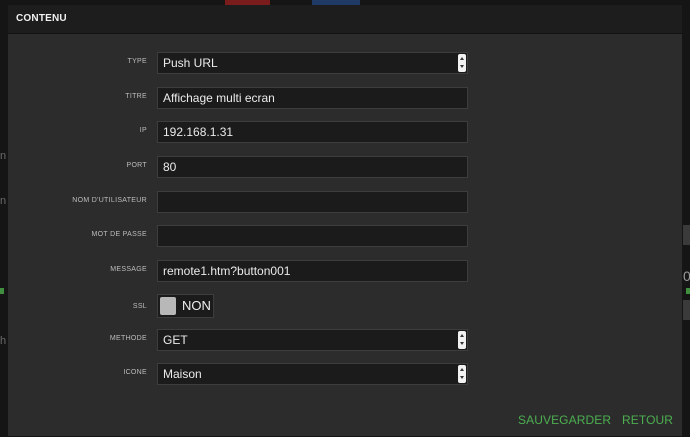 The image size is (690, 437). Describe the element at coordinates (119, 234) in the screenshot. I see `password-label: MOT DE PASSE` at that location.